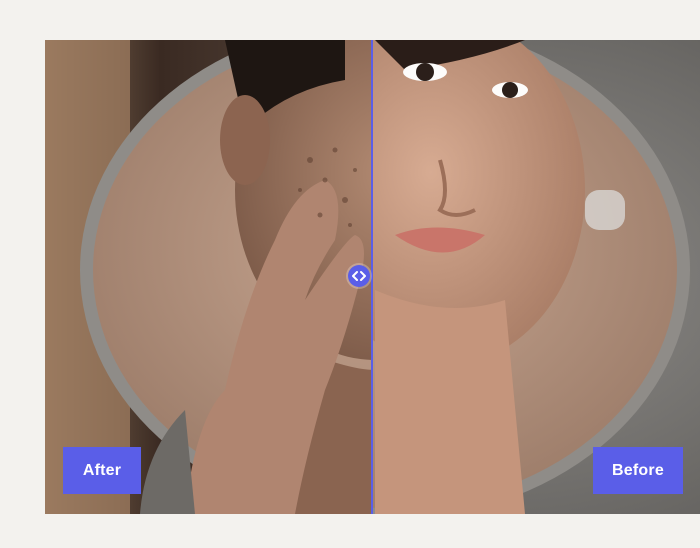  I want to click on left-right-arrows-icon, so click(359, 276).